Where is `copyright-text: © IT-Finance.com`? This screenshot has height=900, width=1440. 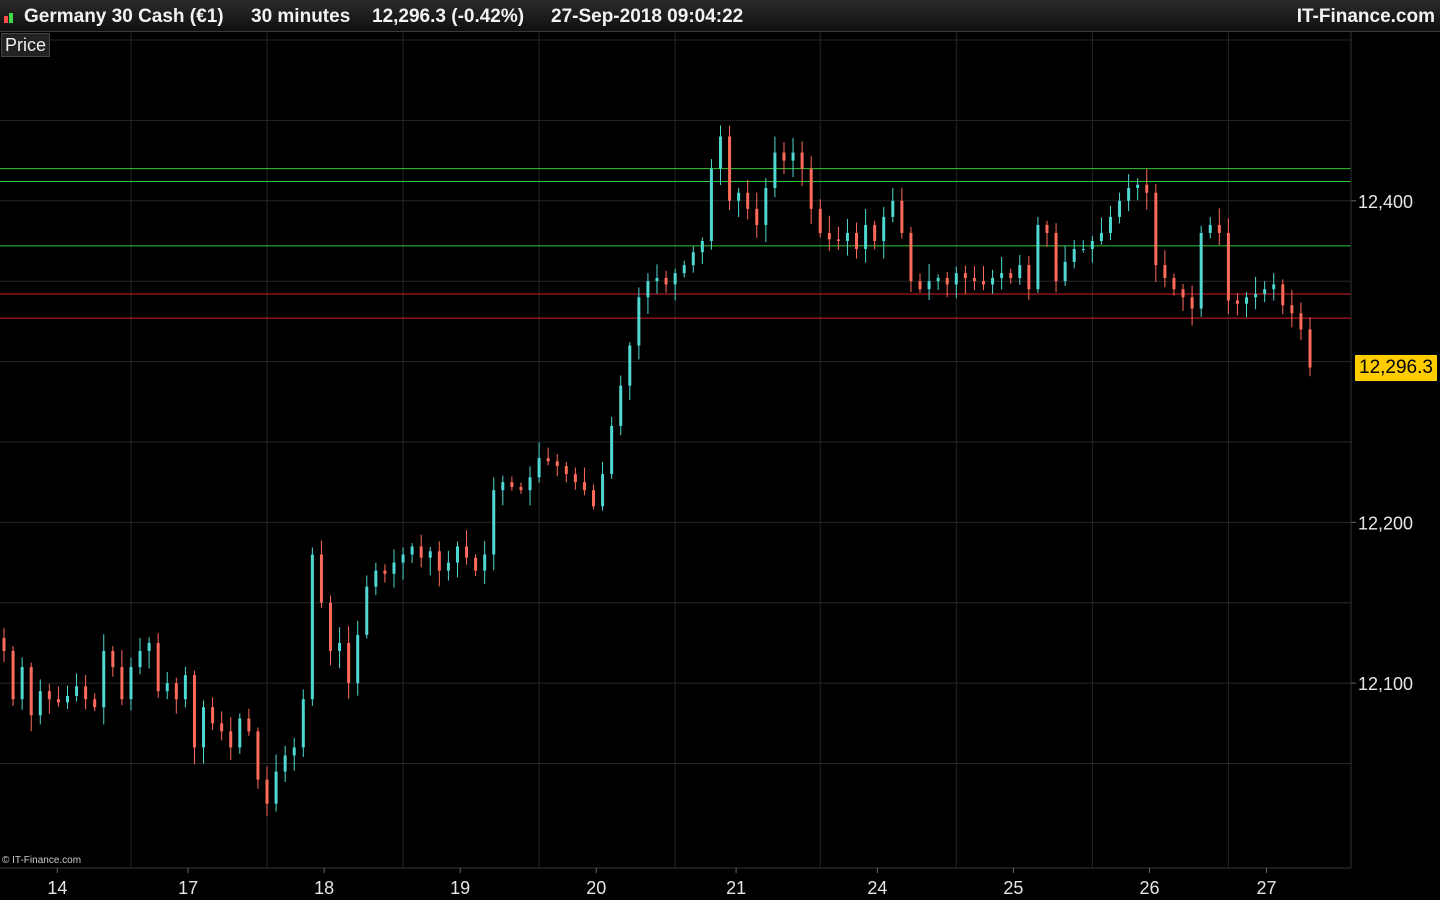
copyright-text: © IT-Finance.com is located at coordinates (42, 860).